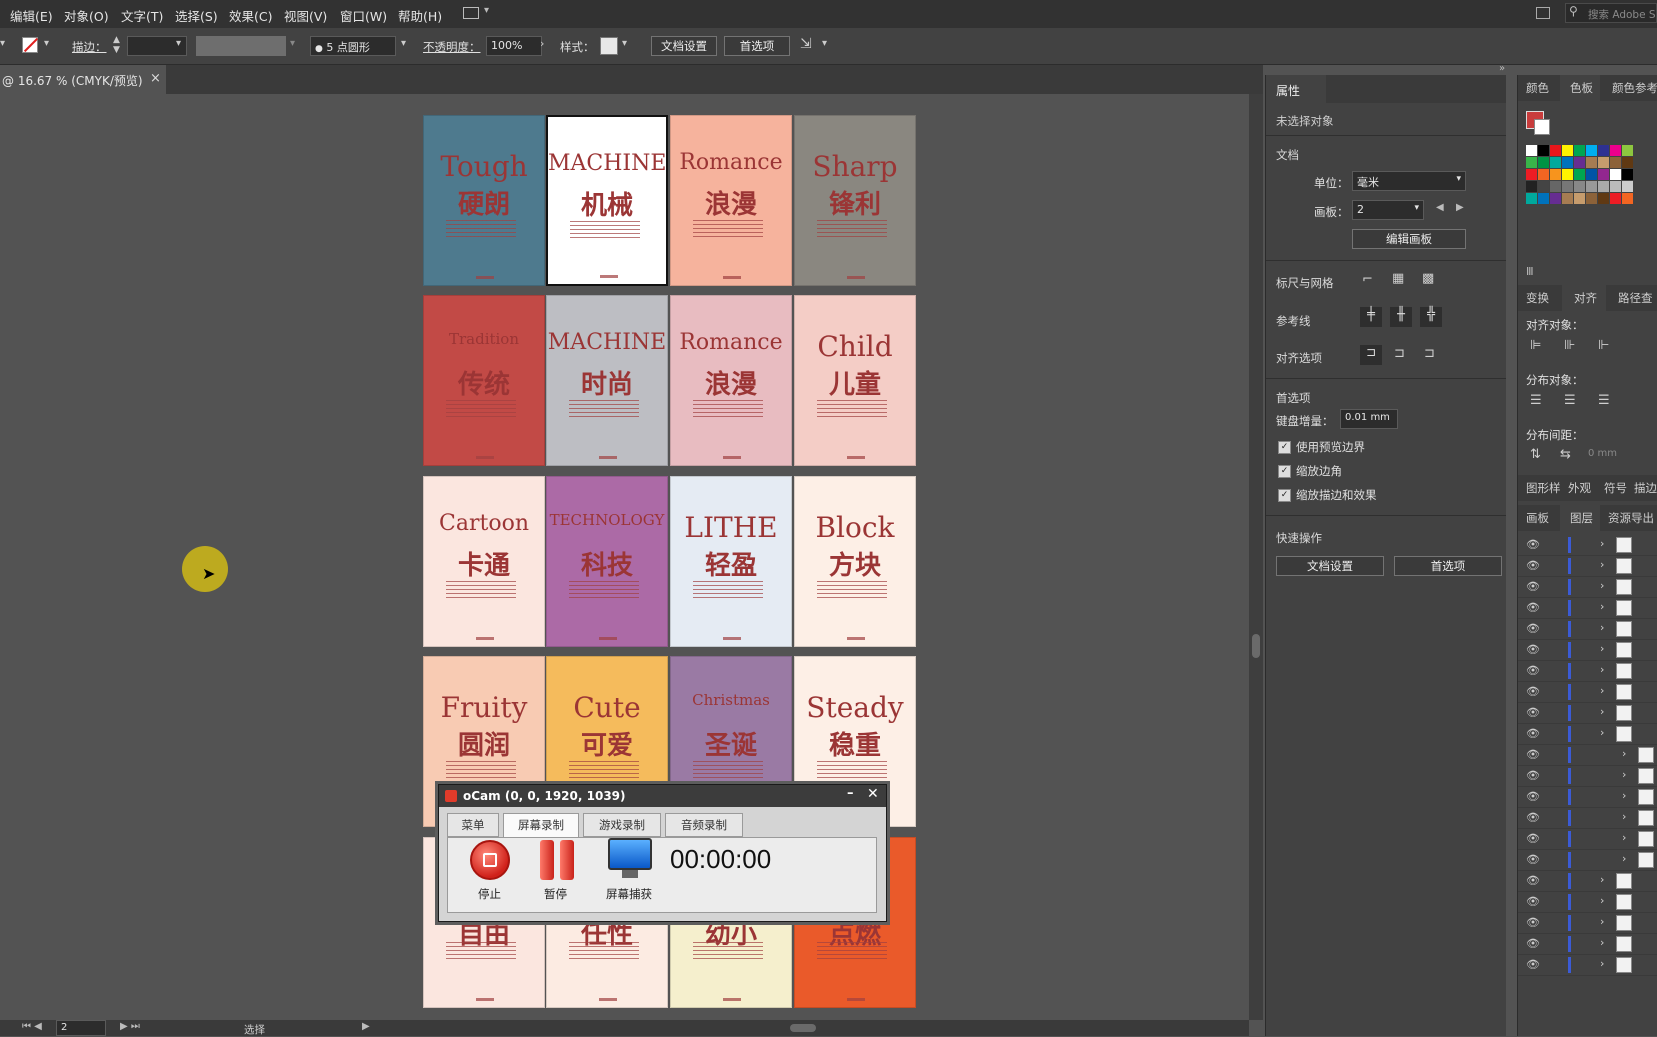 The image size is (1657, 1037). Describe the element at coordinates (1535, 345) in the screenshot. I see `align-left-icon: ⊫` at that location.